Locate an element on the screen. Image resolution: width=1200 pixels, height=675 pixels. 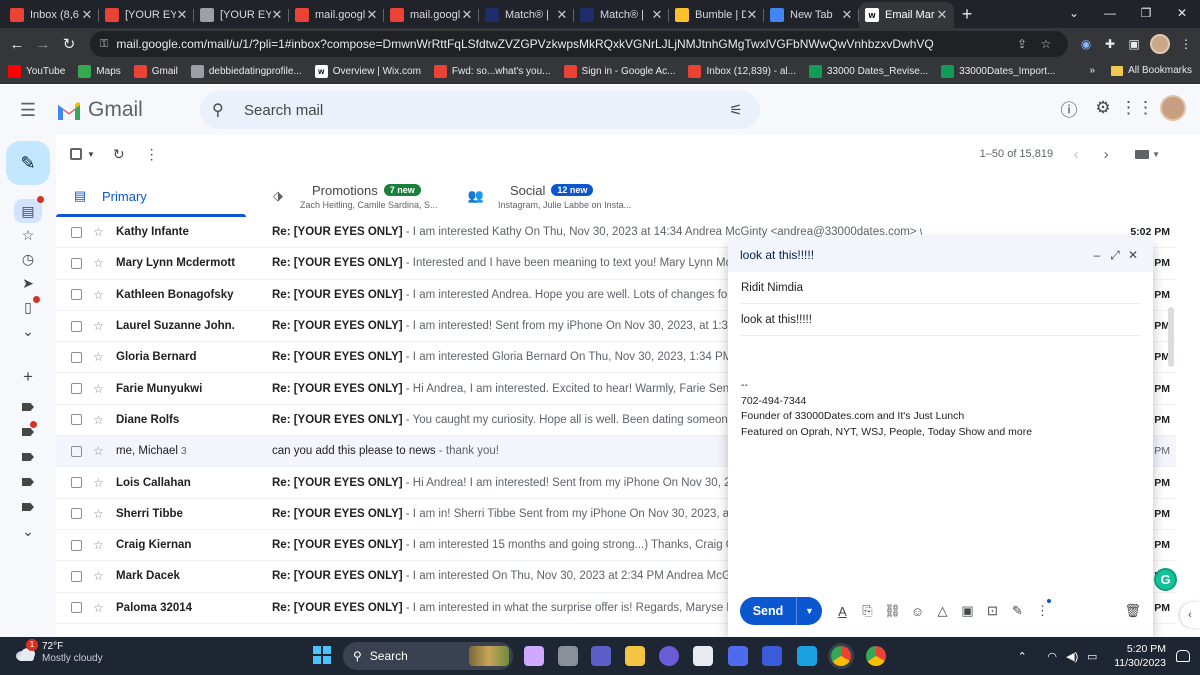
close-window-button: ✕ is located at coordinates (1182, 14).